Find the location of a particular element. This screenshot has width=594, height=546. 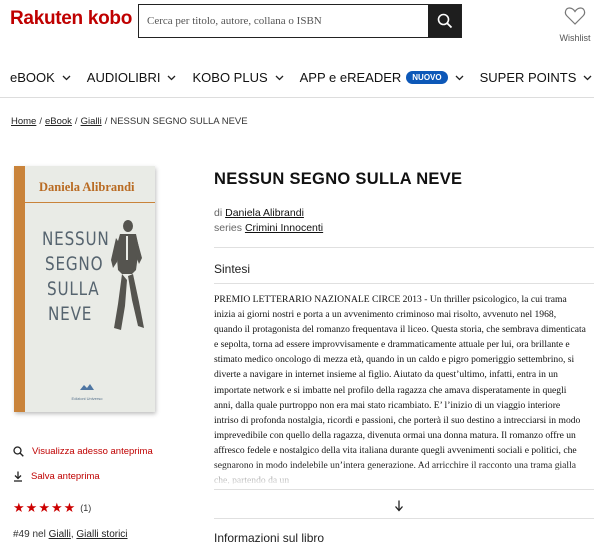

download-icon is located at coordinates (18, 476).